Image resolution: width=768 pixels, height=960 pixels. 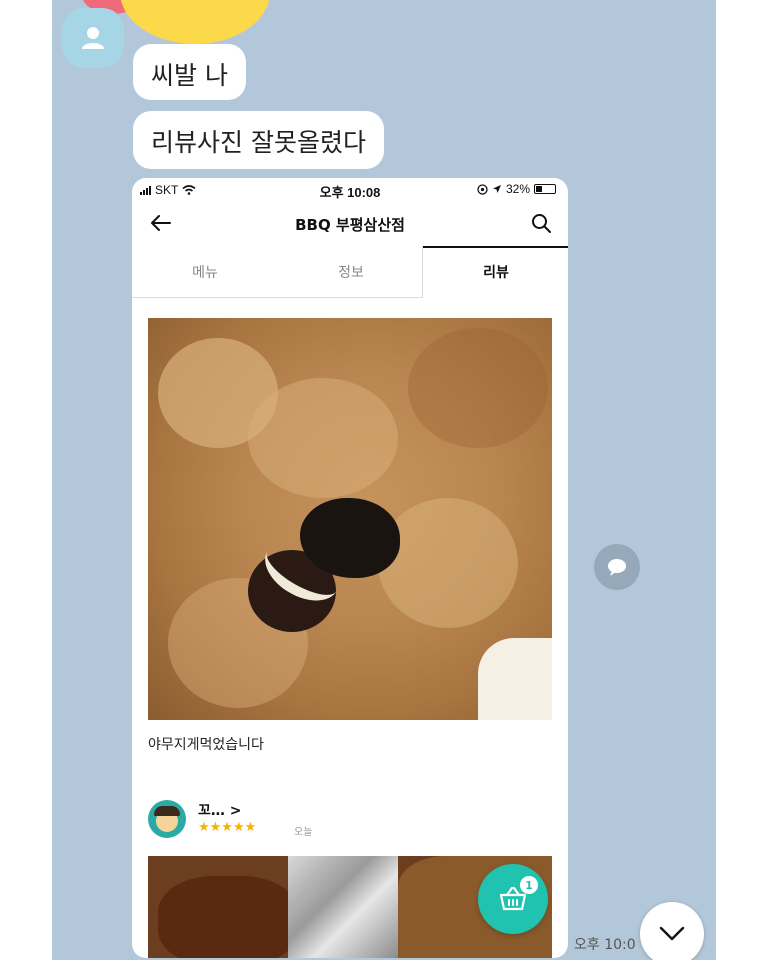 What do you see at coordinates (672, 933) in the screenshot?
I see `chevron-down-icon` at bounding box center [672, 933].